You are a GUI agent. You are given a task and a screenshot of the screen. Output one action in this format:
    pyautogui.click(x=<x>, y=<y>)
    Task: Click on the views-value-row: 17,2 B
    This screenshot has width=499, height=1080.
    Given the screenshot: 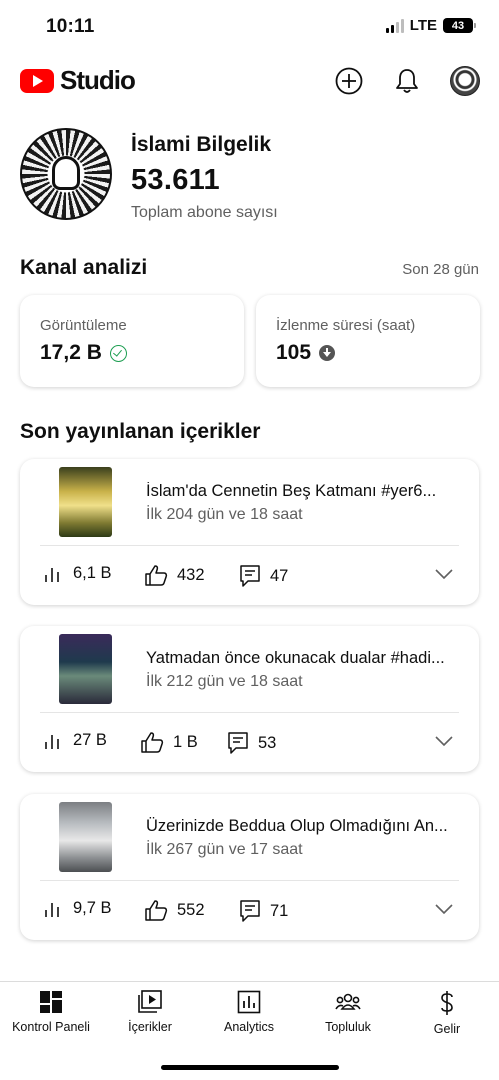 What is the action you would take?
    pyautogui.click(x=83, y=353)
    